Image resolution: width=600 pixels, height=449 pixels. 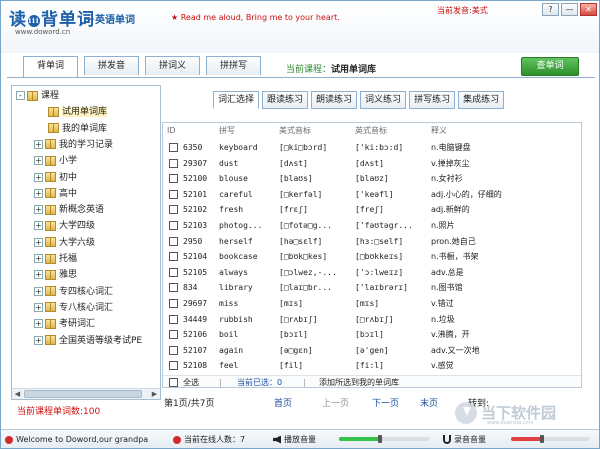 I want to click on tree-item-label: 初中, so click(x=68, y=177).